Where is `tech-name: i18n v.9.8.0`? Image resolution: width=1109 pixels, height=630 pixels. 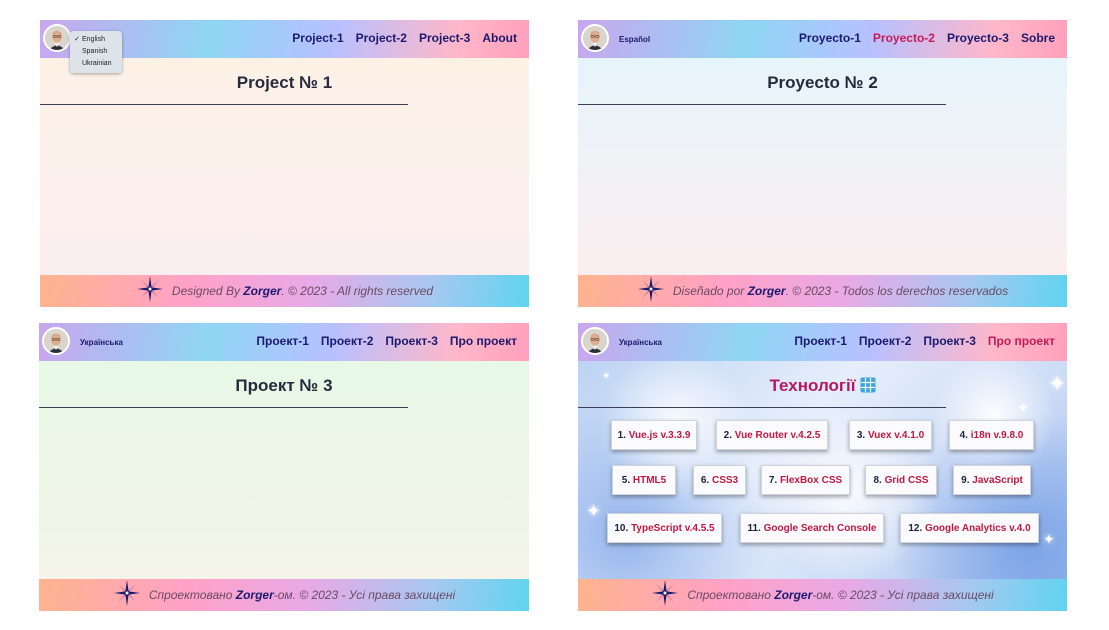 tech-name: i18n v.9.8.0 is located at coordinates (997, 435).